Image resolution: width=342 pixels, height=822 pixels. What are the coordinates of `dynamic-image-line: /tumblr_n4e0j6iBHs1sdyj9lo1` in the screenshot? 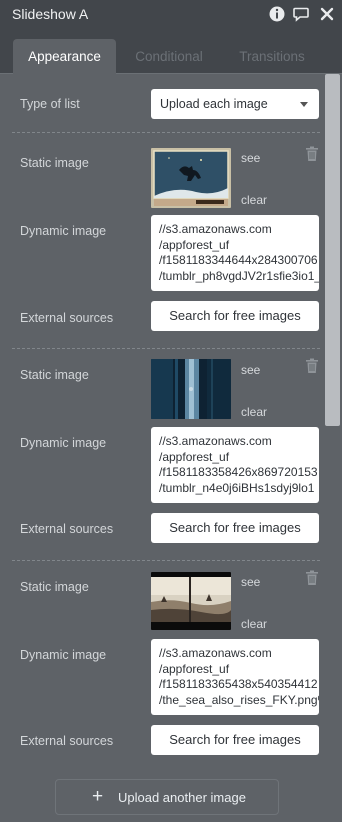 It's located at (237, 487).